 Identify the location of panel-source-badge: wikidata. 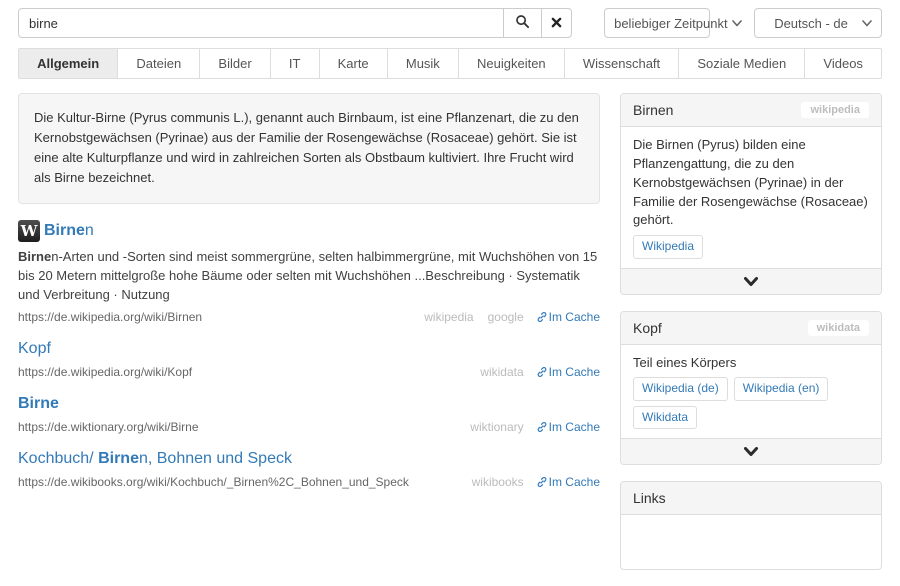
(838, 327).